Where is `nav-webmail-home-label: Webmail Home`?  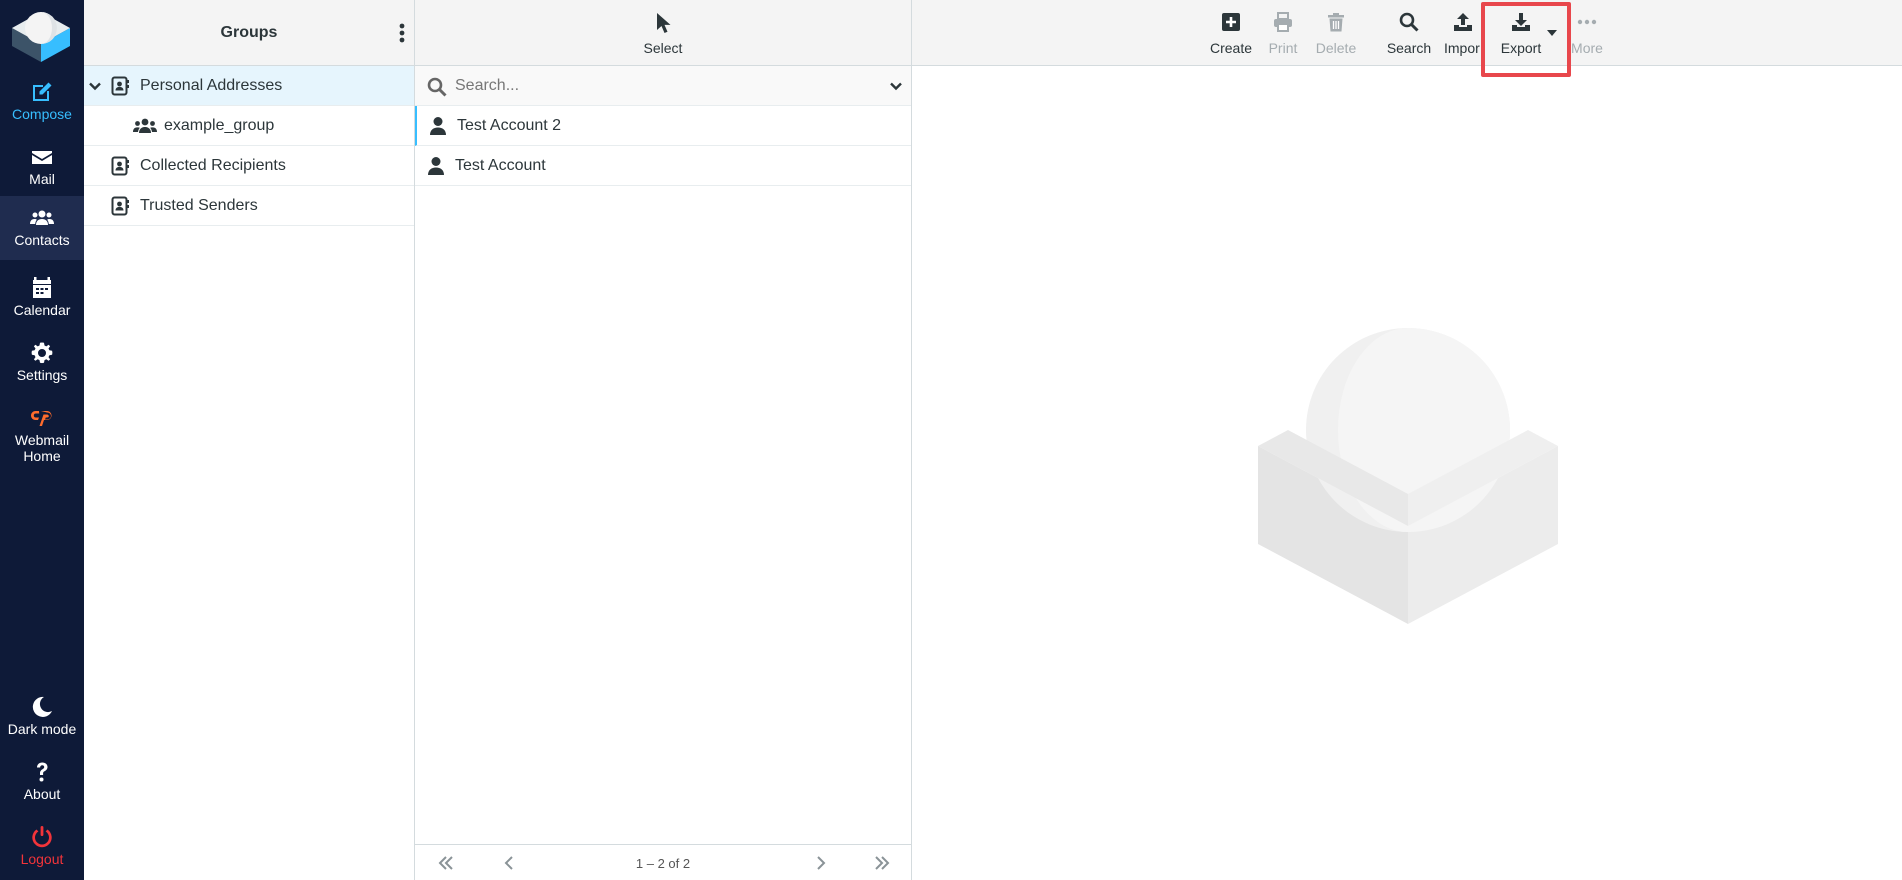 nav-webmail-home-label: Webmail Home is located at coordinates (42, 448).